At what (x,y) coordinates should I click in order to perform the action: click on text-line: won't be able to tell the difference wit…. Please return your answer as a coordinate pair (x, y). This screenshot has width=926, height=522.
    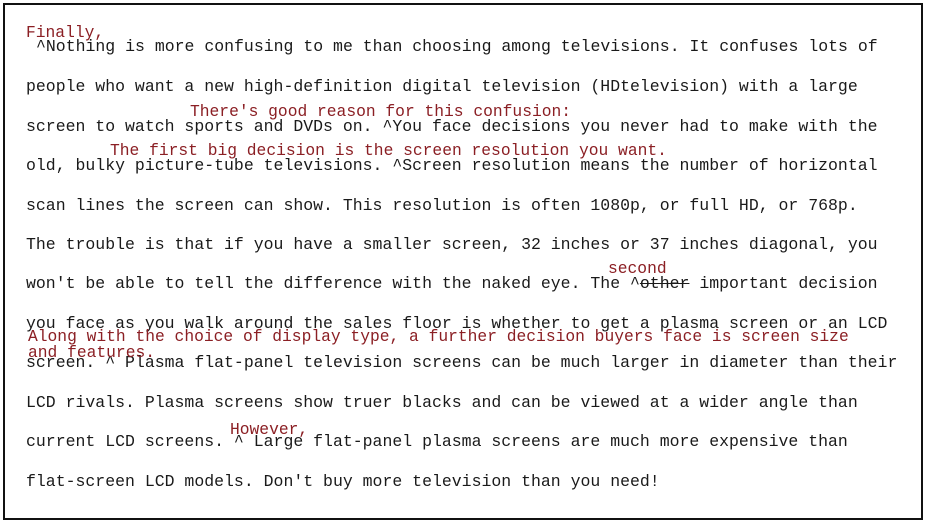
    Looking at the image, I should click on (452, 284).